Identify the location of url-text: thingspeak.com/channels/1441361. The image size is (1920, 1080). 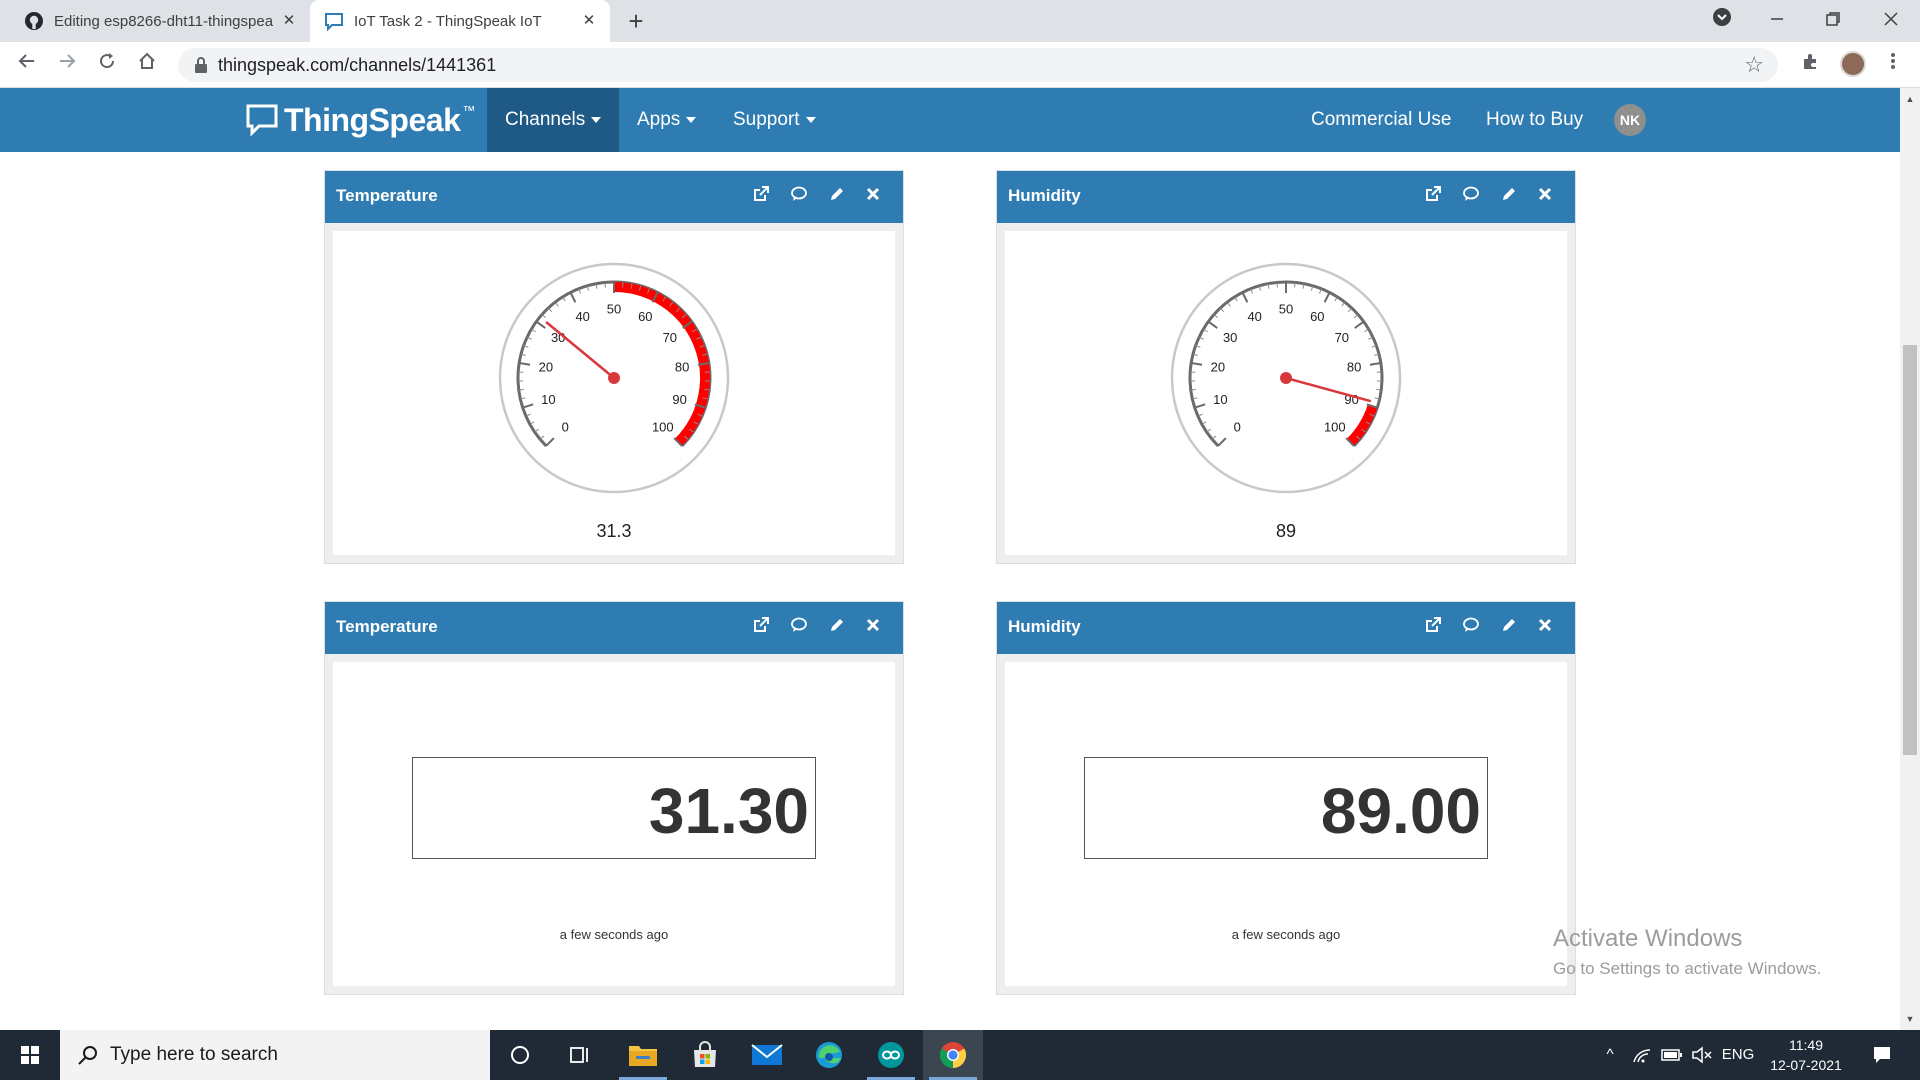
(357, 65).